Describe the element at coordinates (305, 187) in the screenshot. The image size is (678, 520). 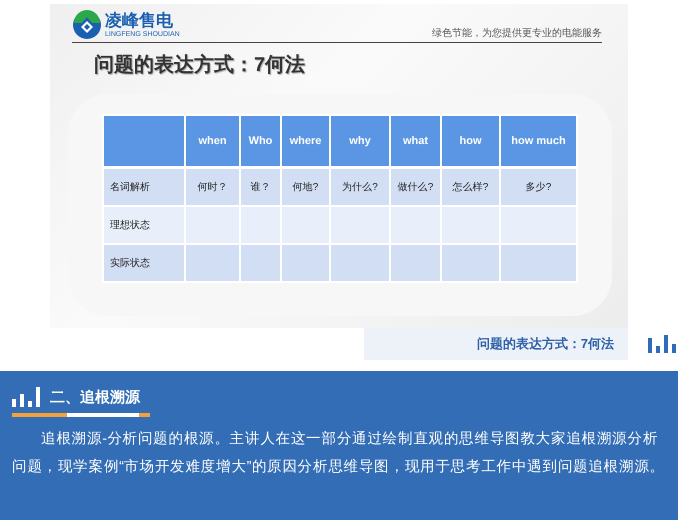
I see `table-cell: 何地?` at that location.